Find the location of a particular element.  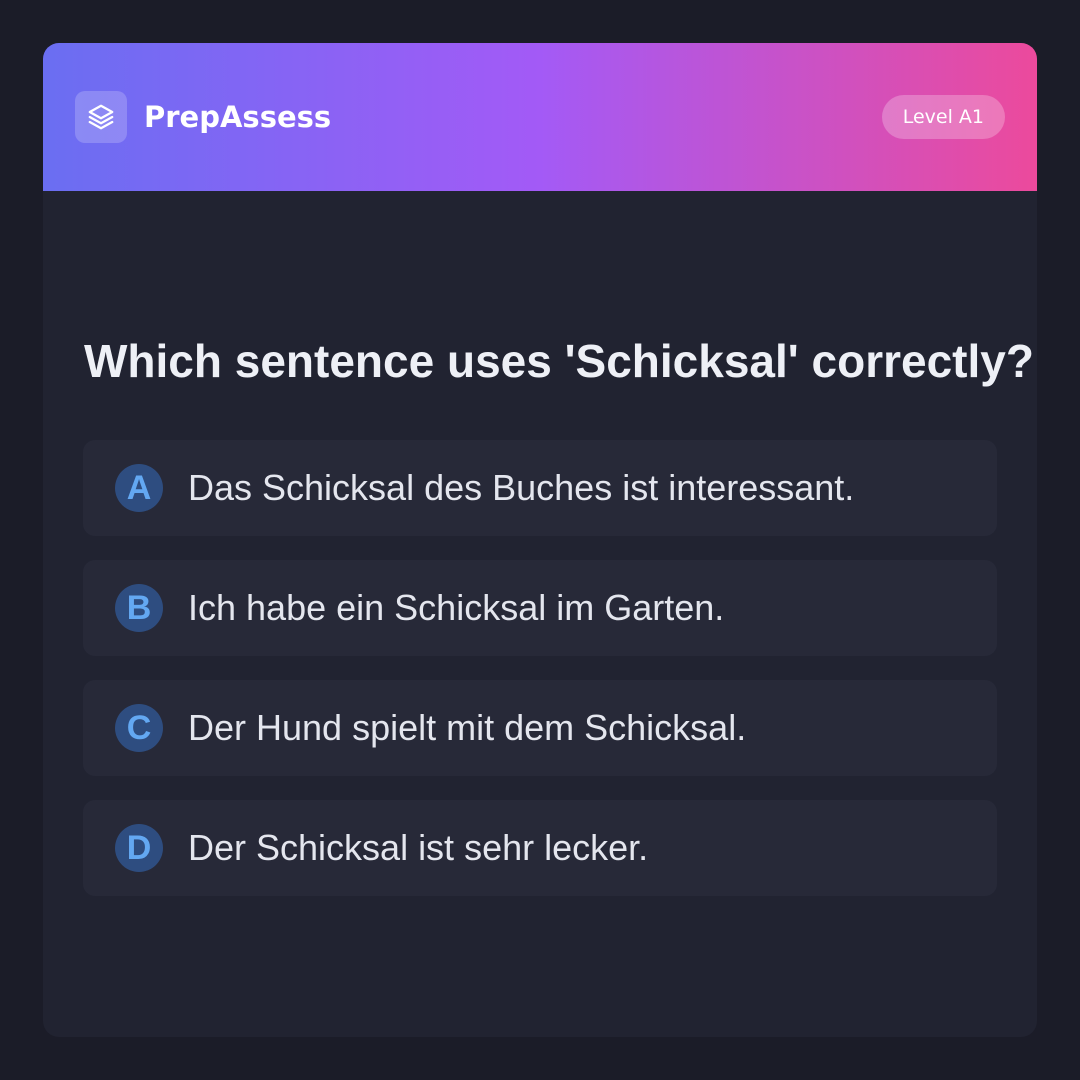

option-text: Der Schicksal ist sehr lecker. is located at coordinates (418, 847).